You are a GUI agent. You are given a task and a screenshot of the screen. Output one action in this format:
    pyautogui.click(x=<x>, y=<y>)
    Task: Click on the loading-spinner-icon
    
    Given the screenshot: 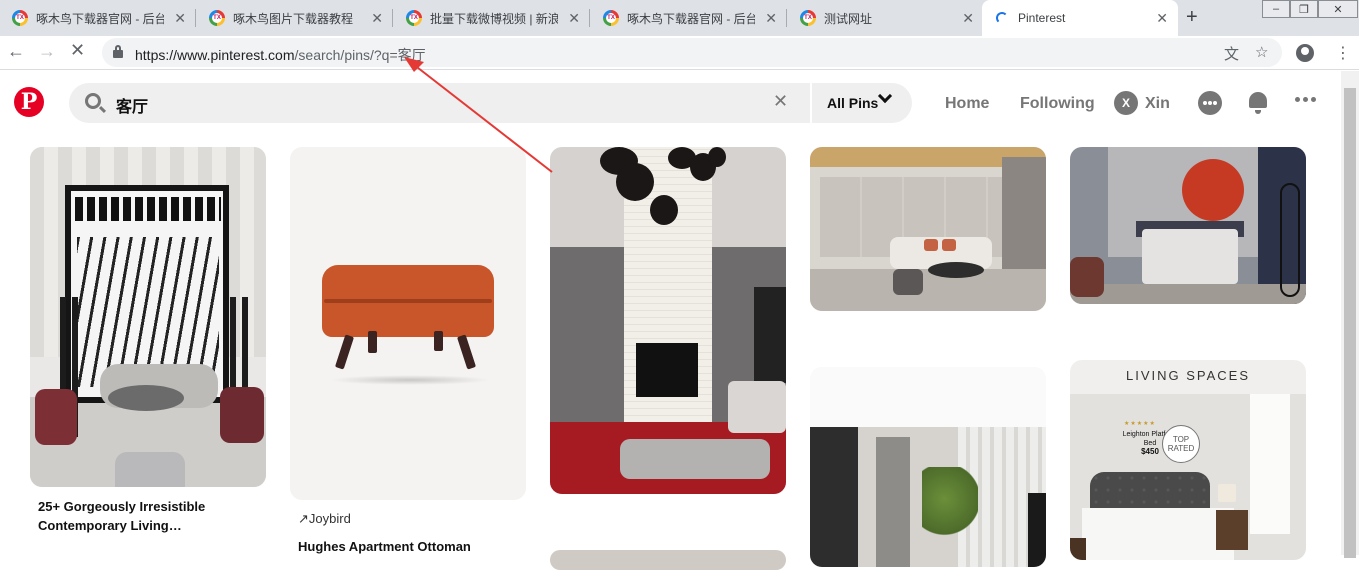 What is the action you would take?
    pyautogui.click(x=1002, y=18)
    